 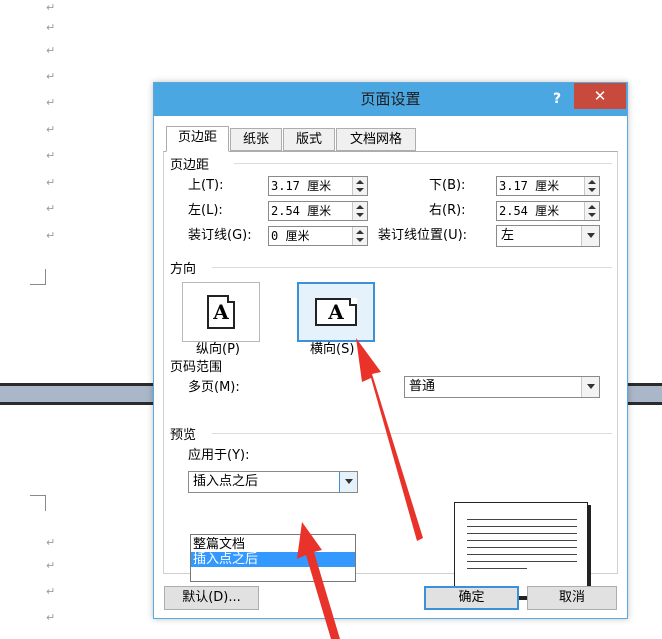 I want to click on gutter-position-label: 装订线位置(U):, so click(x=423, y=235).